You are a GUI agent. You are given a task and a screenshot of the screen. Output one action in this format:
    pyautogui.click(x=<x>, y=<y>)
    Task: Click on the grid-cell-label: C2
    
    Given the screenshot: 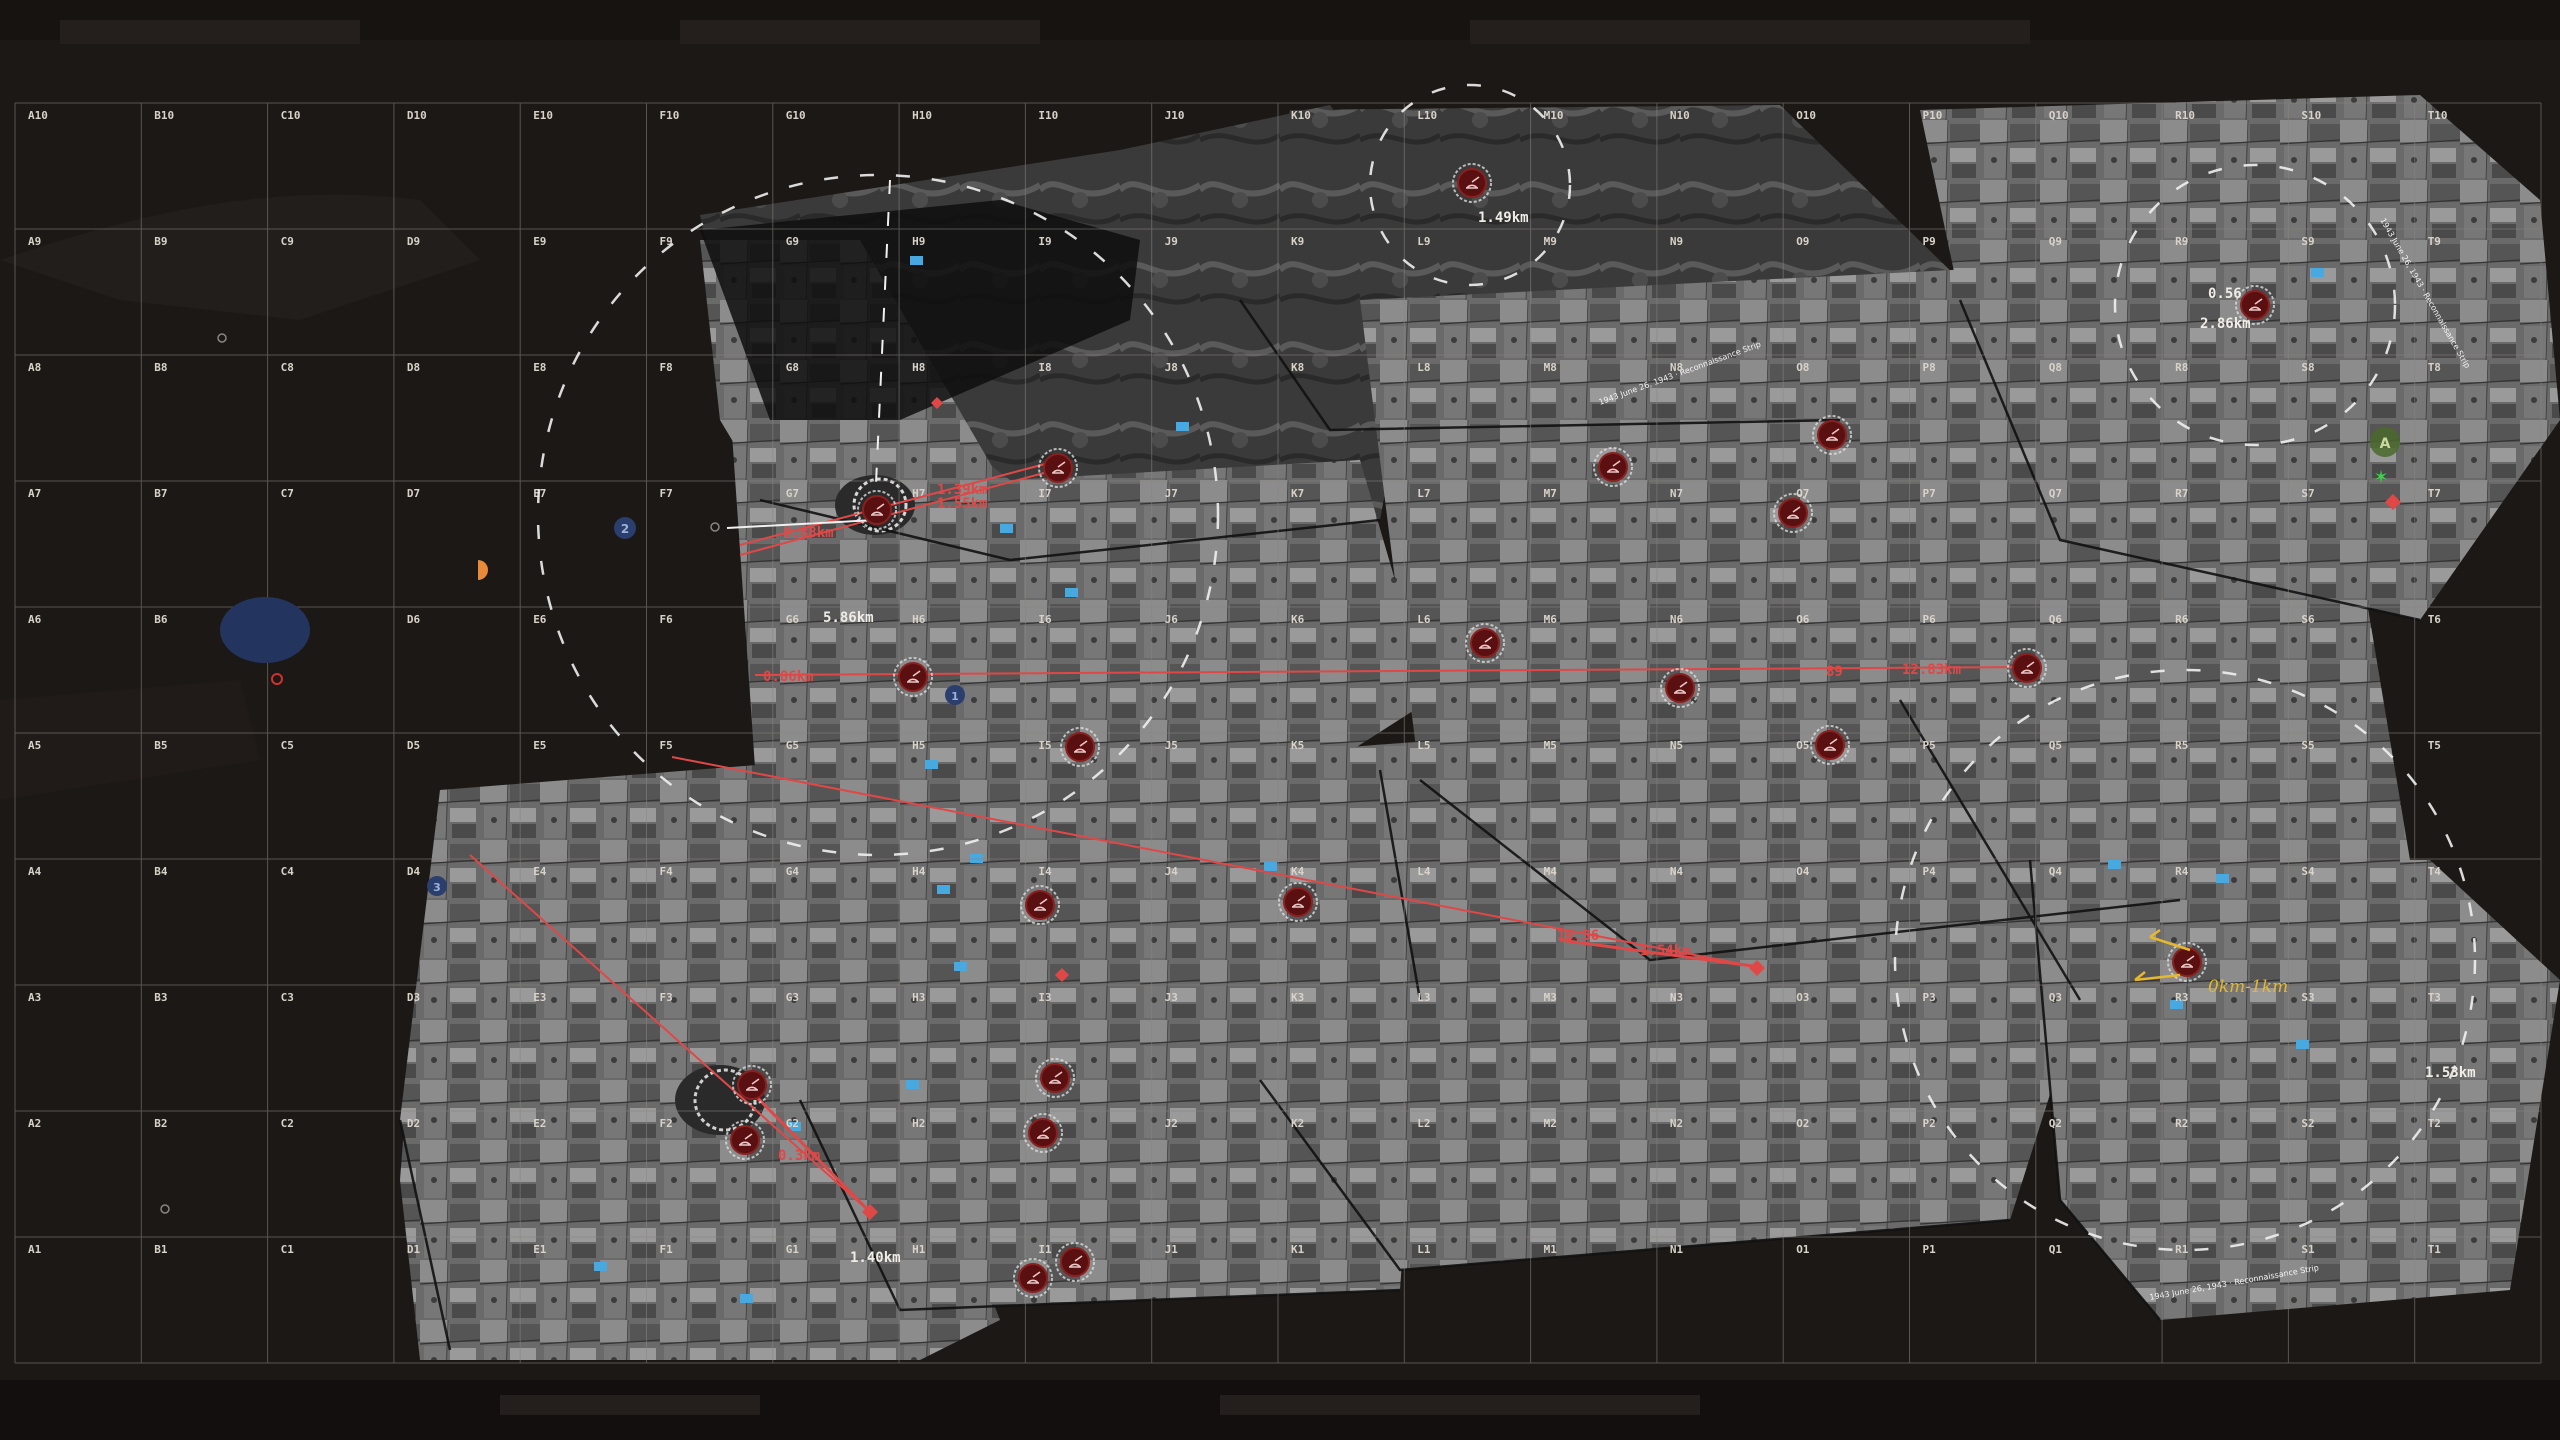 What is the action you would take?
    pyautogui.click(x=287, y=1123)
    